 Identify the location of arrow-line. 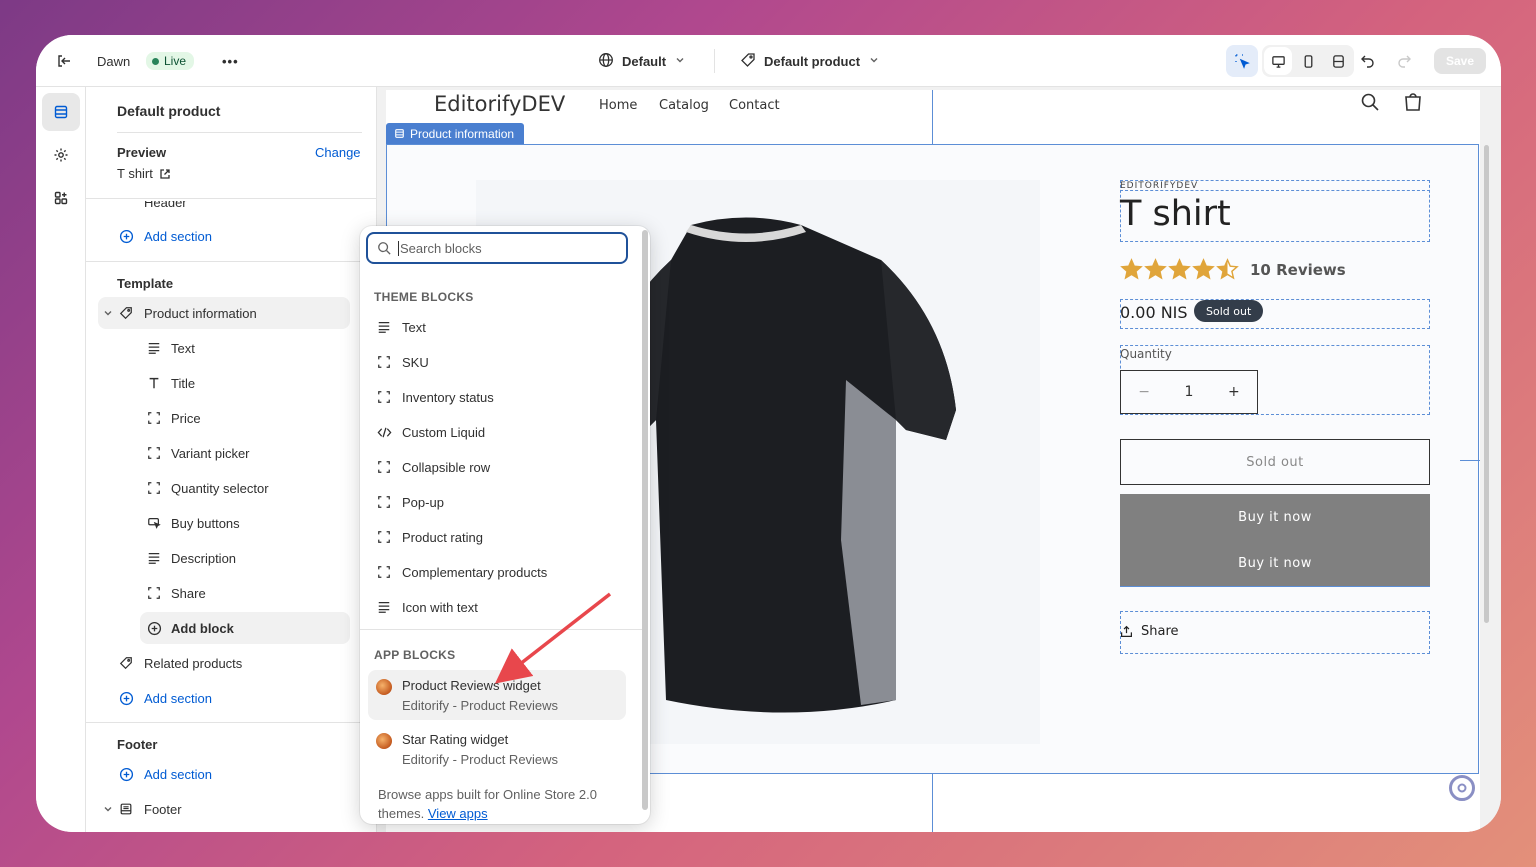
(553, 638).